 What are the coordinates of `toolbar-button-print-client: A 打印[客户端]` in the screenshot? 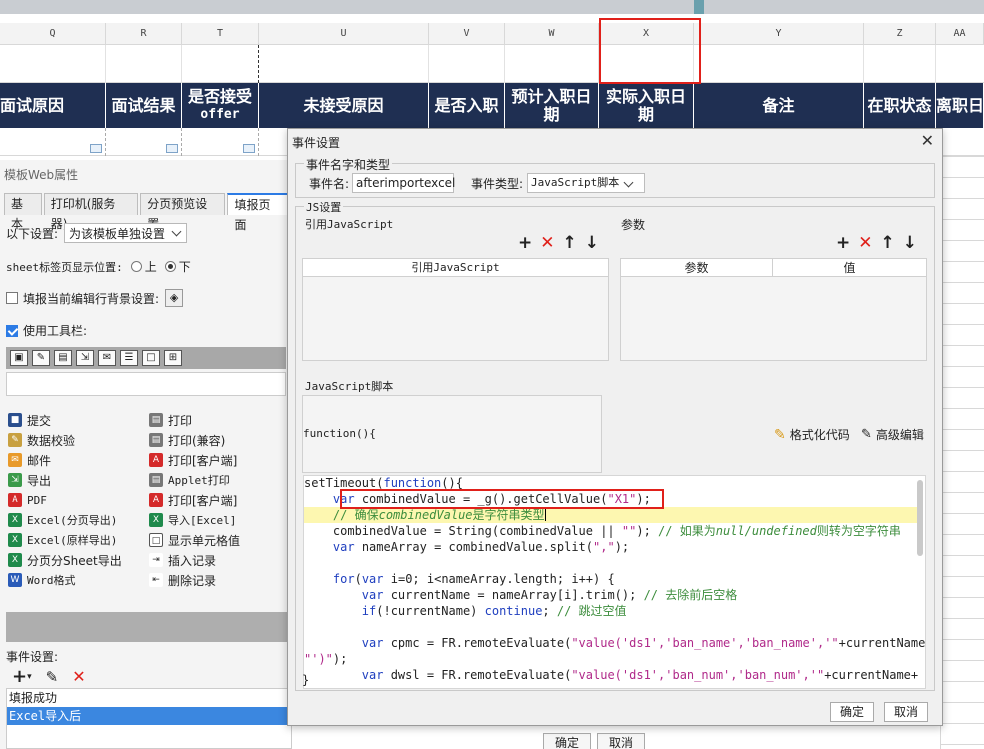 It's located at (193, 460).